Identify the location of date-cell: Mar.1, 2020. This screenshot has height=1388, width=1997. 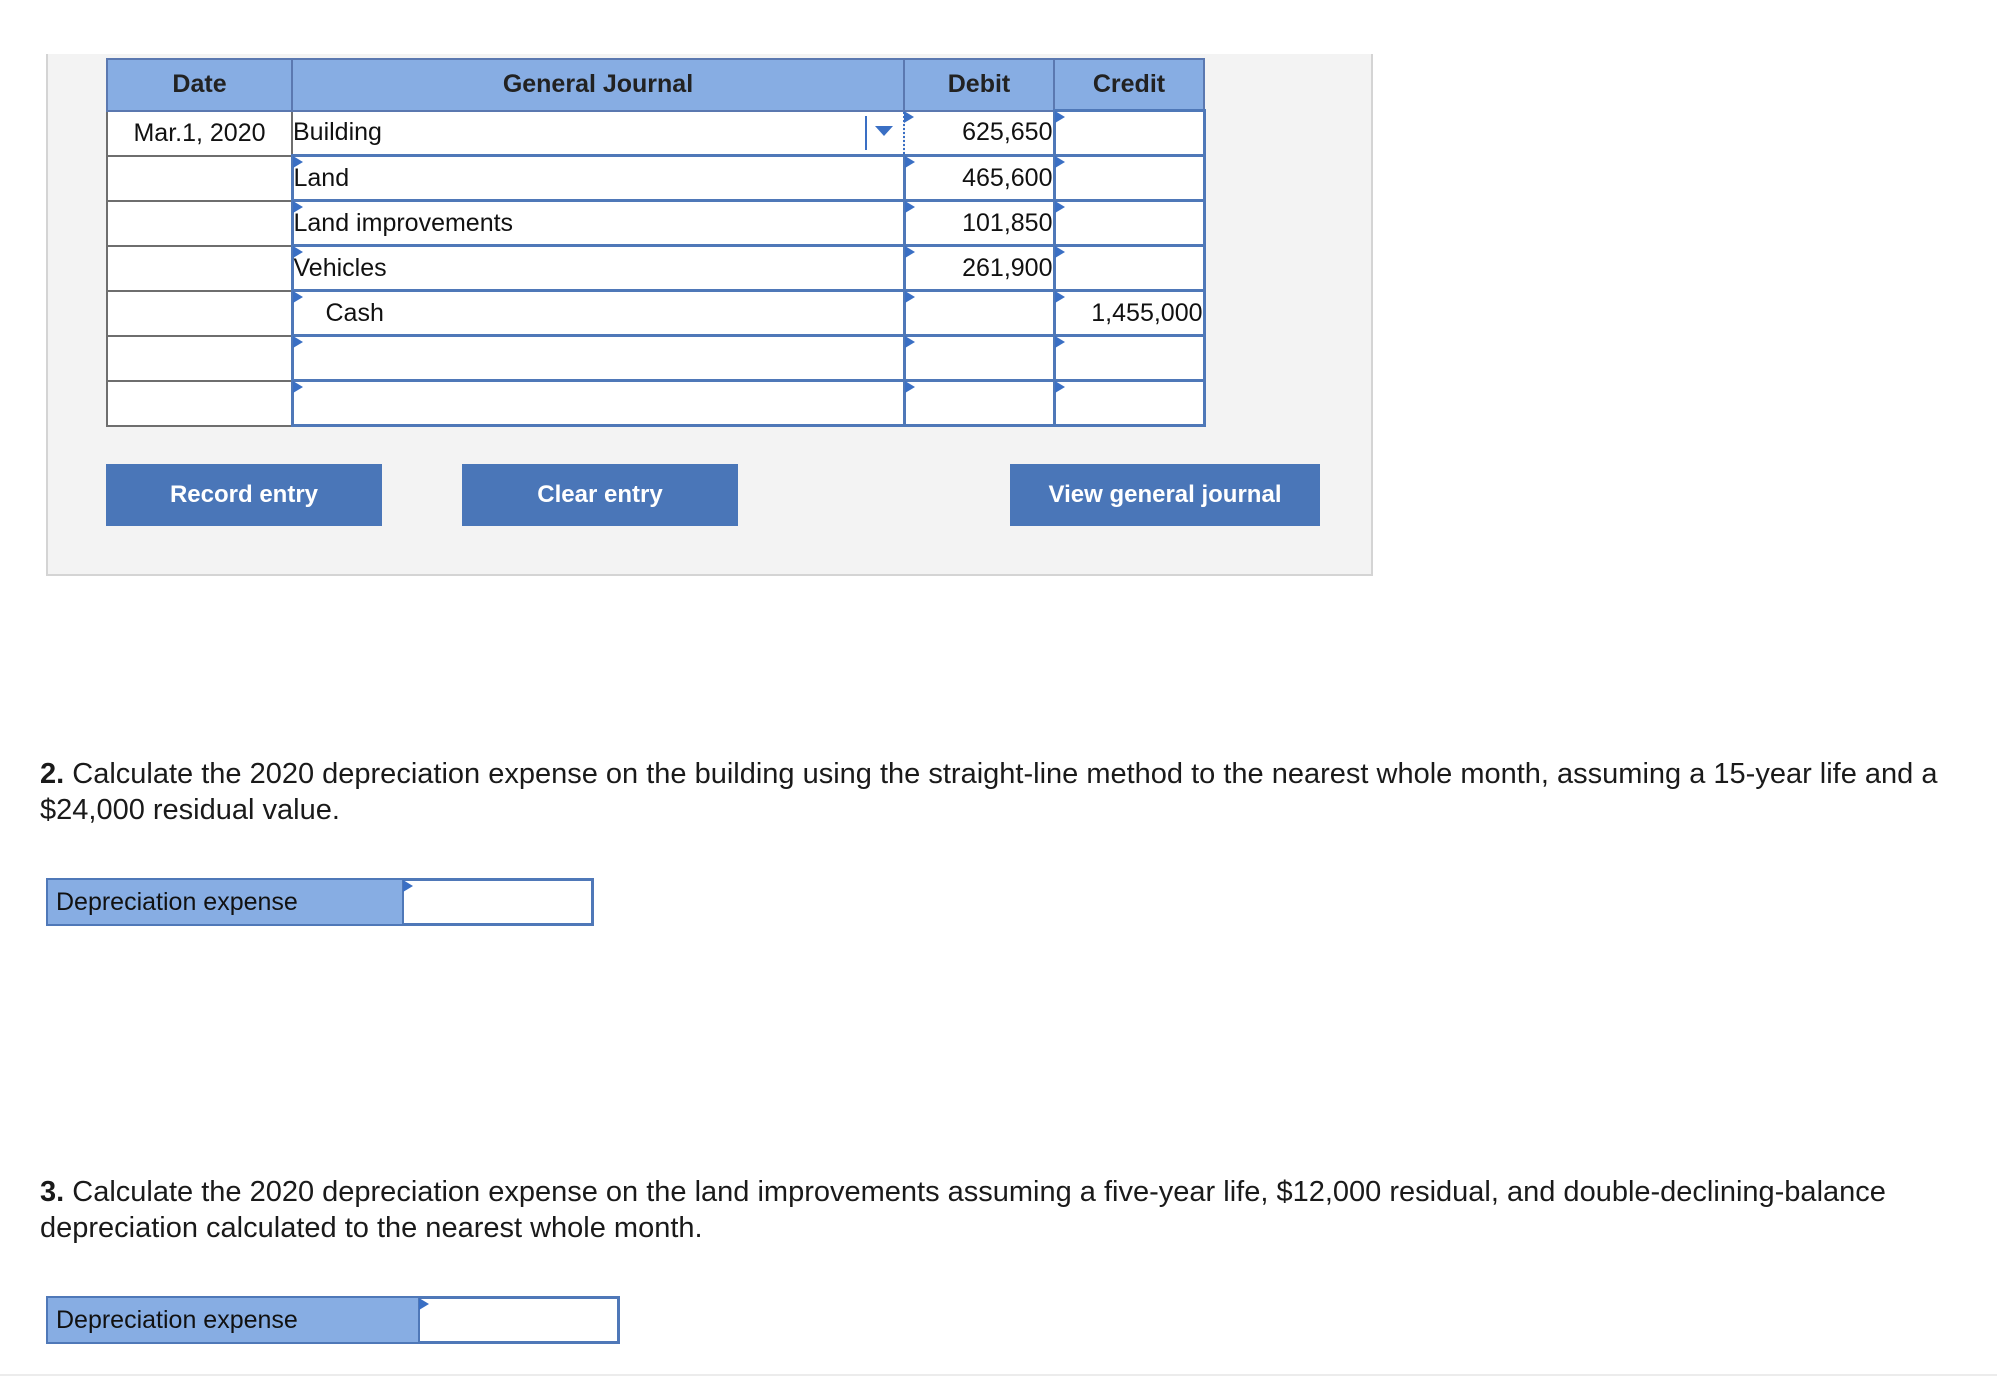
(199, 133).